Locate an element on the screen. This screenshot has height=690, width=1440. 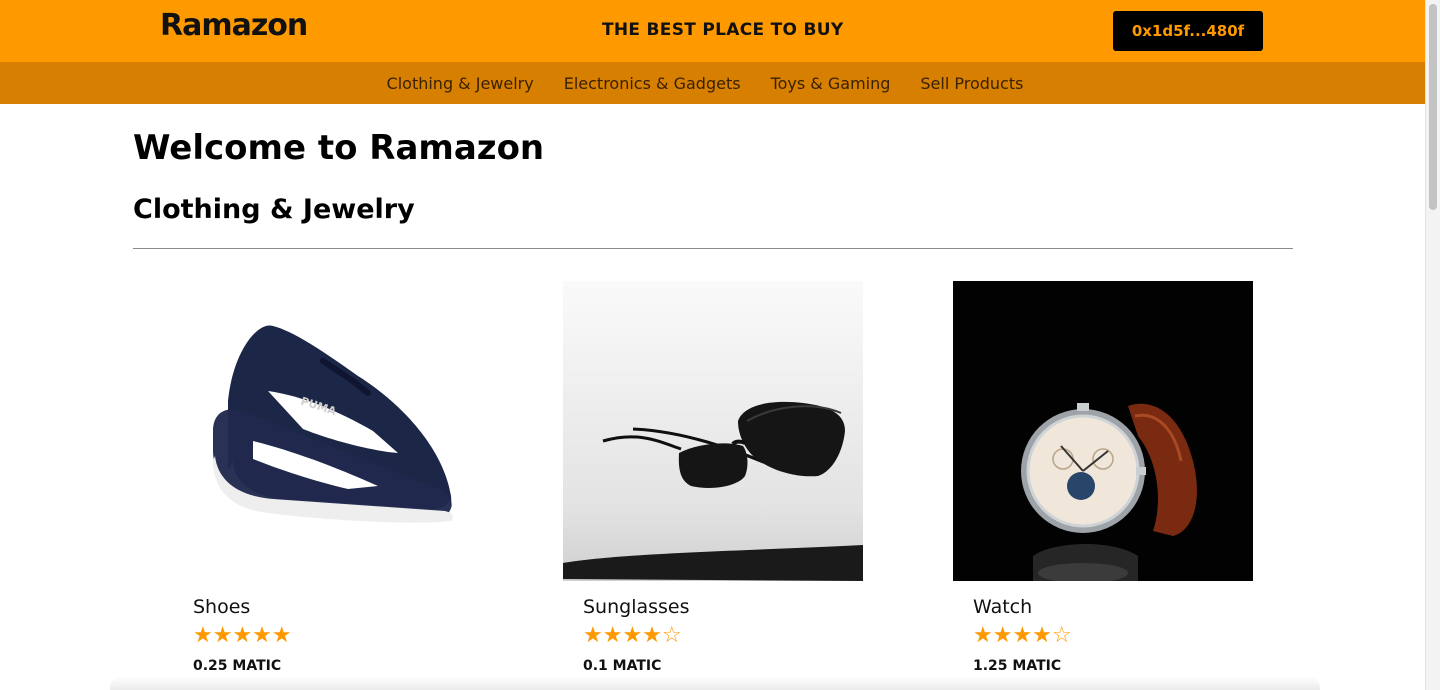
product-card-sunglasses: Sunglasses ★★★★☆ 0.1 MATIC is located at coordinates (713, 477).